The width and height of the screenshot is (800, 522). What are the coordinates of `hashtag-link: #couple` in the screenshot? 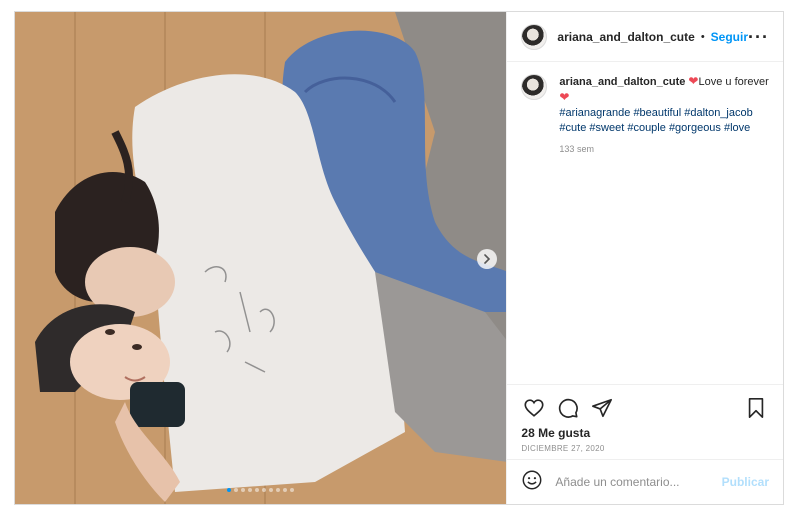 It's located at (646, 128).